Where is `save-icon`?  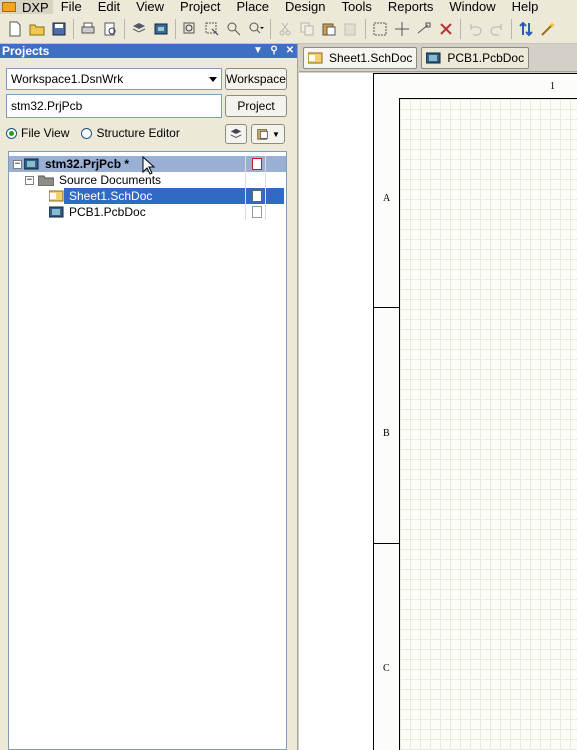 save-icon is located at coordinates (59, 29).